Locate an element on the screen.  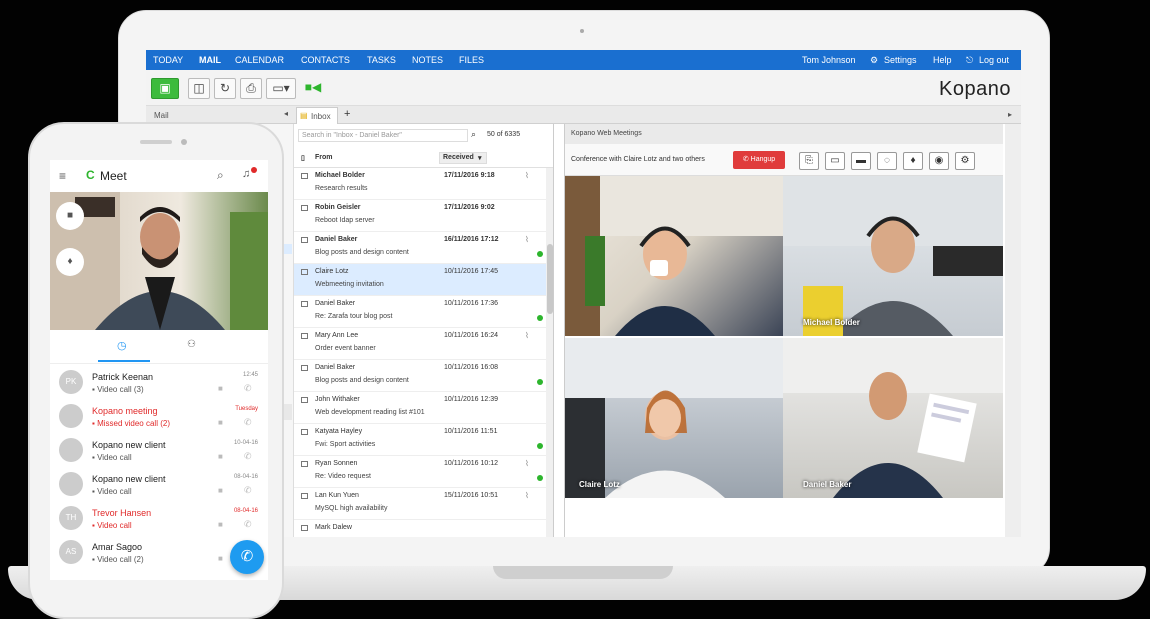
user-name: Tom Johnson is located at coordinates (829, 60).